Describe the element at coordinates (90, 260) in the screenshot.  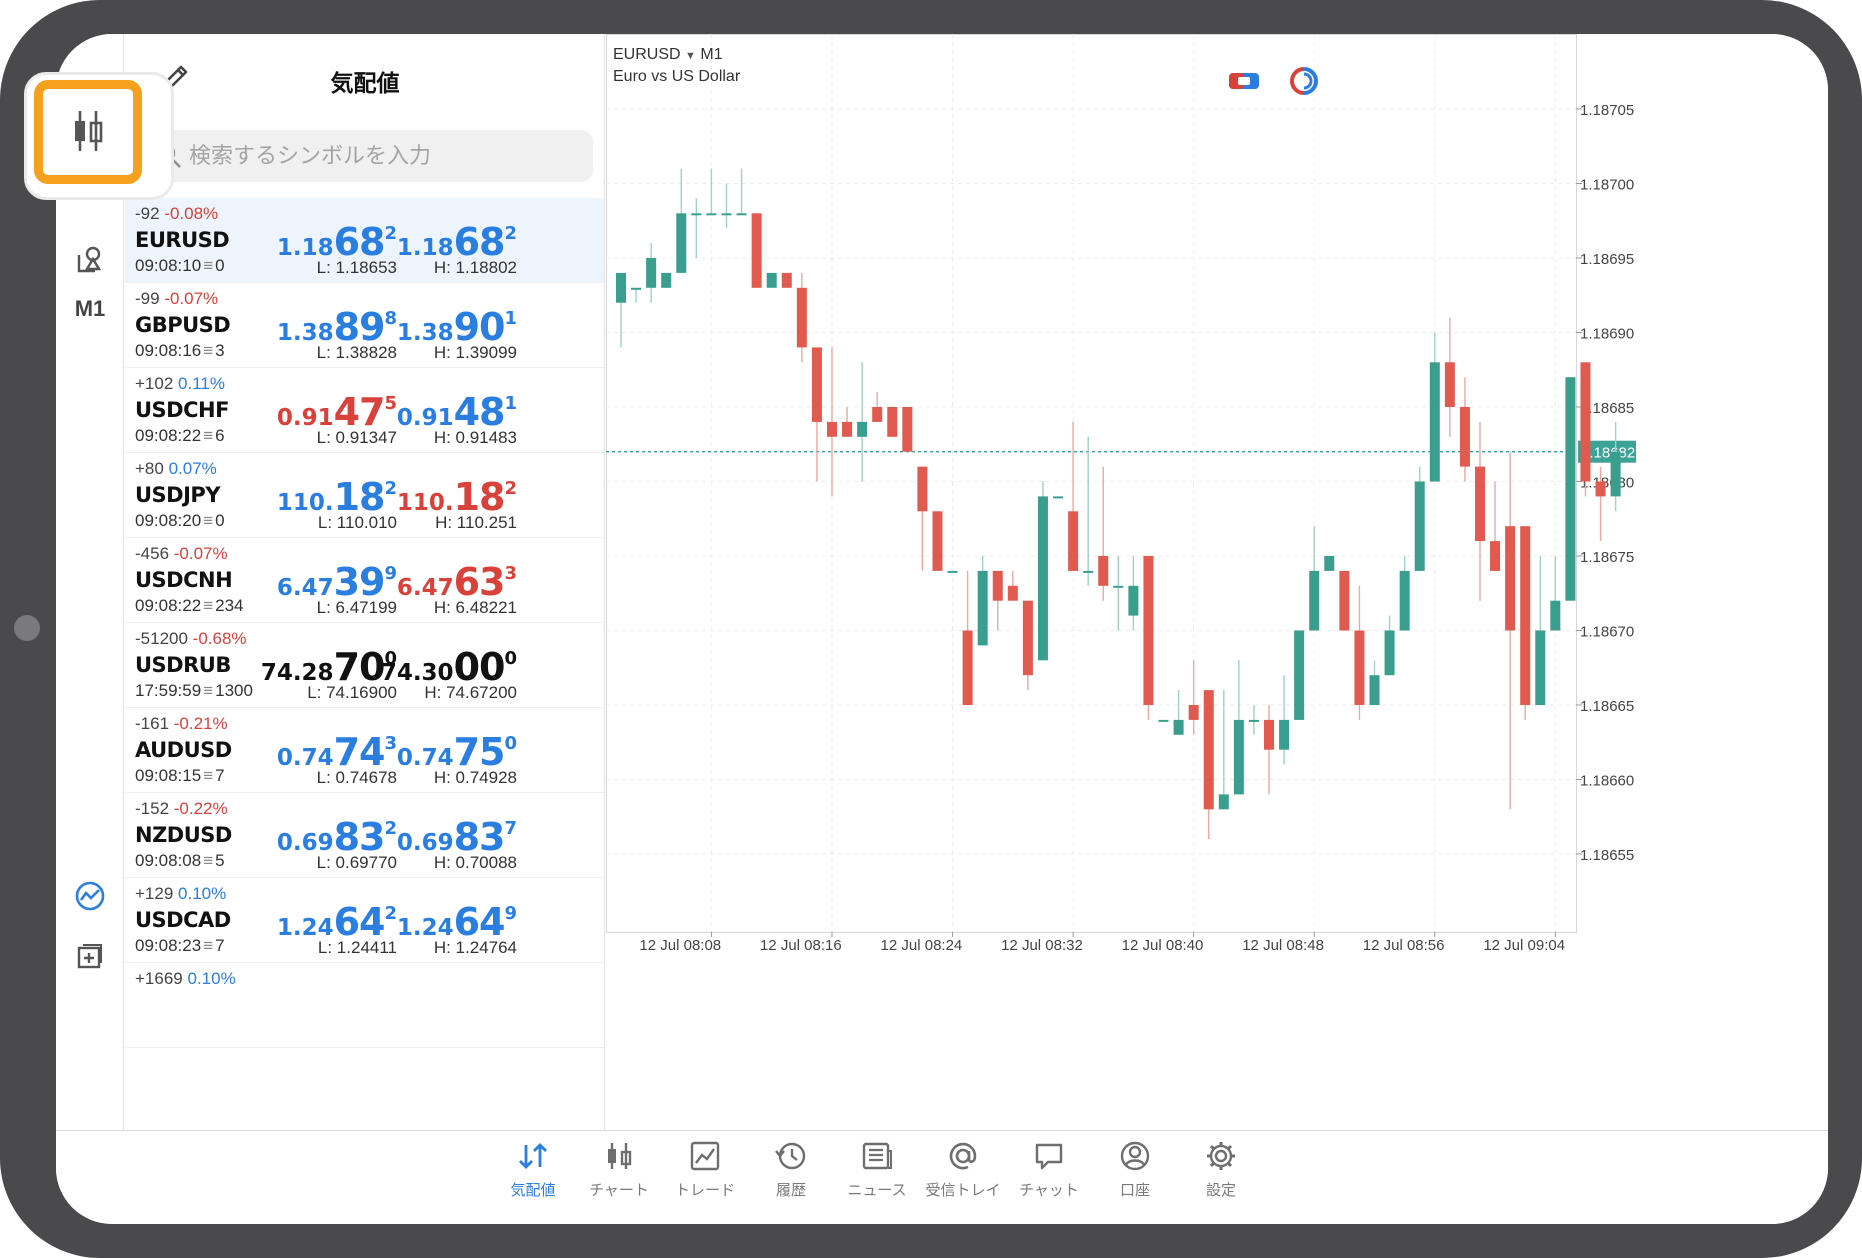
I see `objects-icon` at that location.